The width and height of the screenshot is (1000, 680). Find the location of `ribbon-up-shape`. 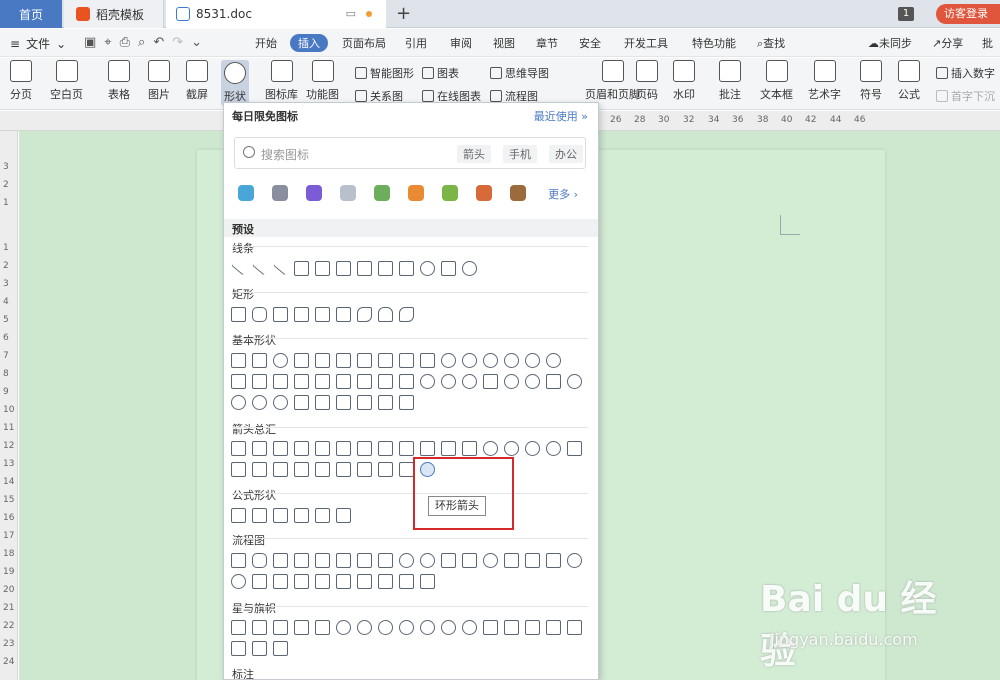

ribbon-up-shape is located at coordinates (490, 627).